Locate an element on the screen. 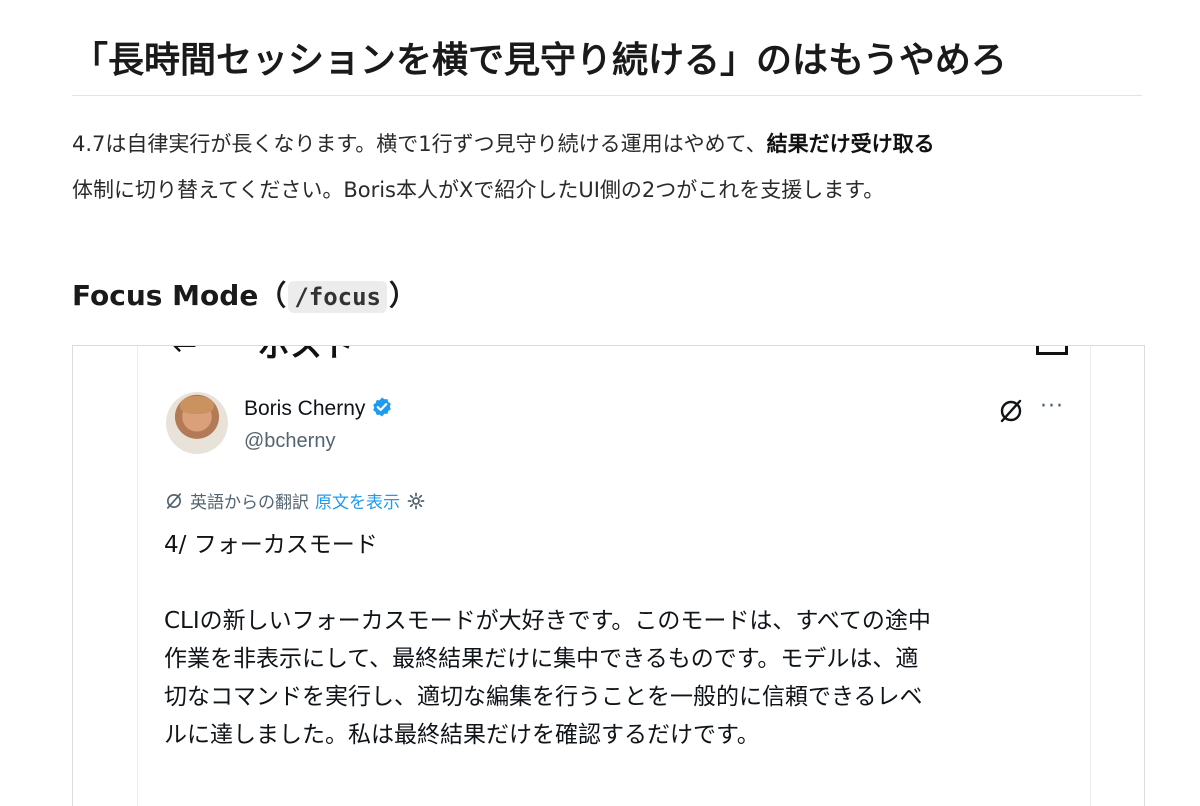 The width and height of the screenshot is (1200, 806). section-heading: Focus Mode（/focus） is located at coordinates (244, 296).